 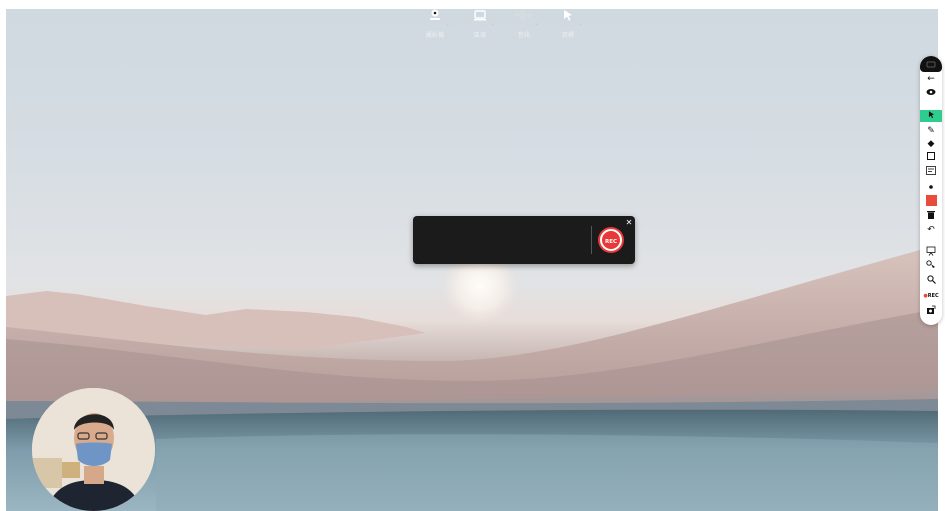 I want to click on whiteboard-icon, so click(x=931, y=252).